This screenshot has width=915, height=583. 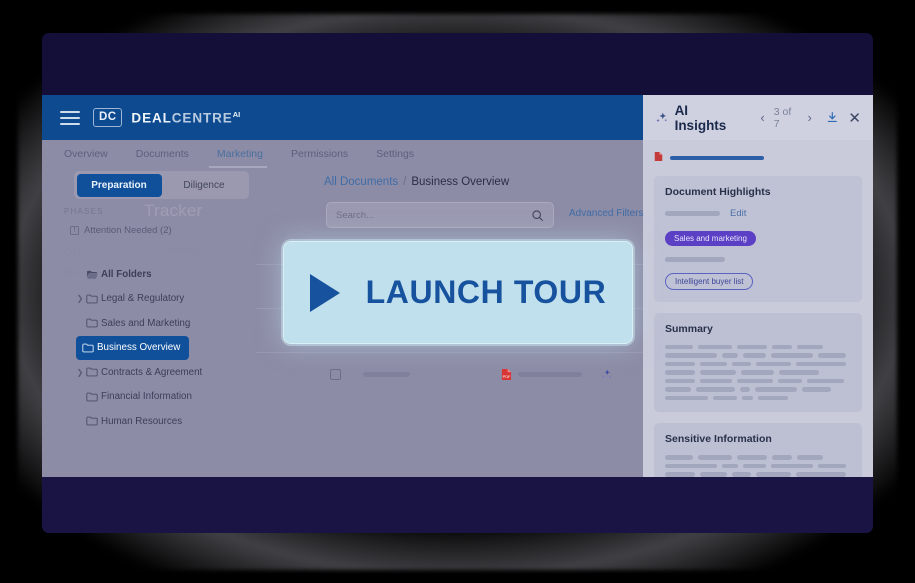 I want to click on svg-text: PDF, so click(x=507, y=377).